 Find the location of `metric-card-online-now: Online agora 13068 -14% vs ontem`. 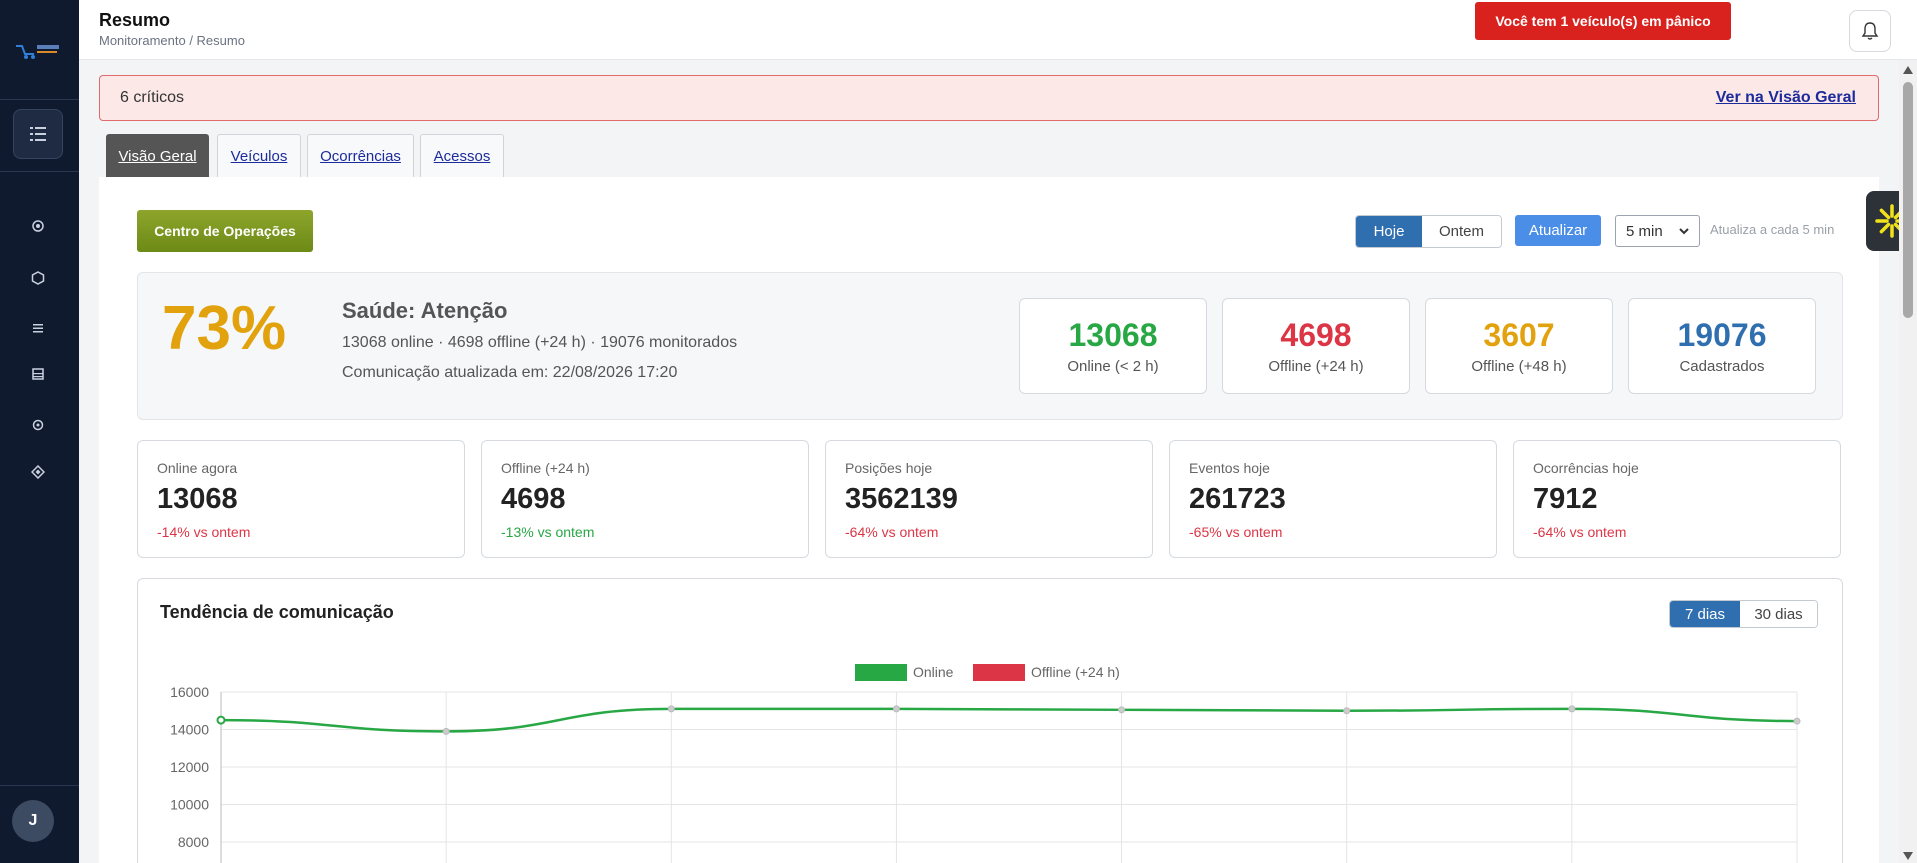

metric-card-online-now: Online agora 13068 -14% vs ontem is located at coordinates (301, 499).